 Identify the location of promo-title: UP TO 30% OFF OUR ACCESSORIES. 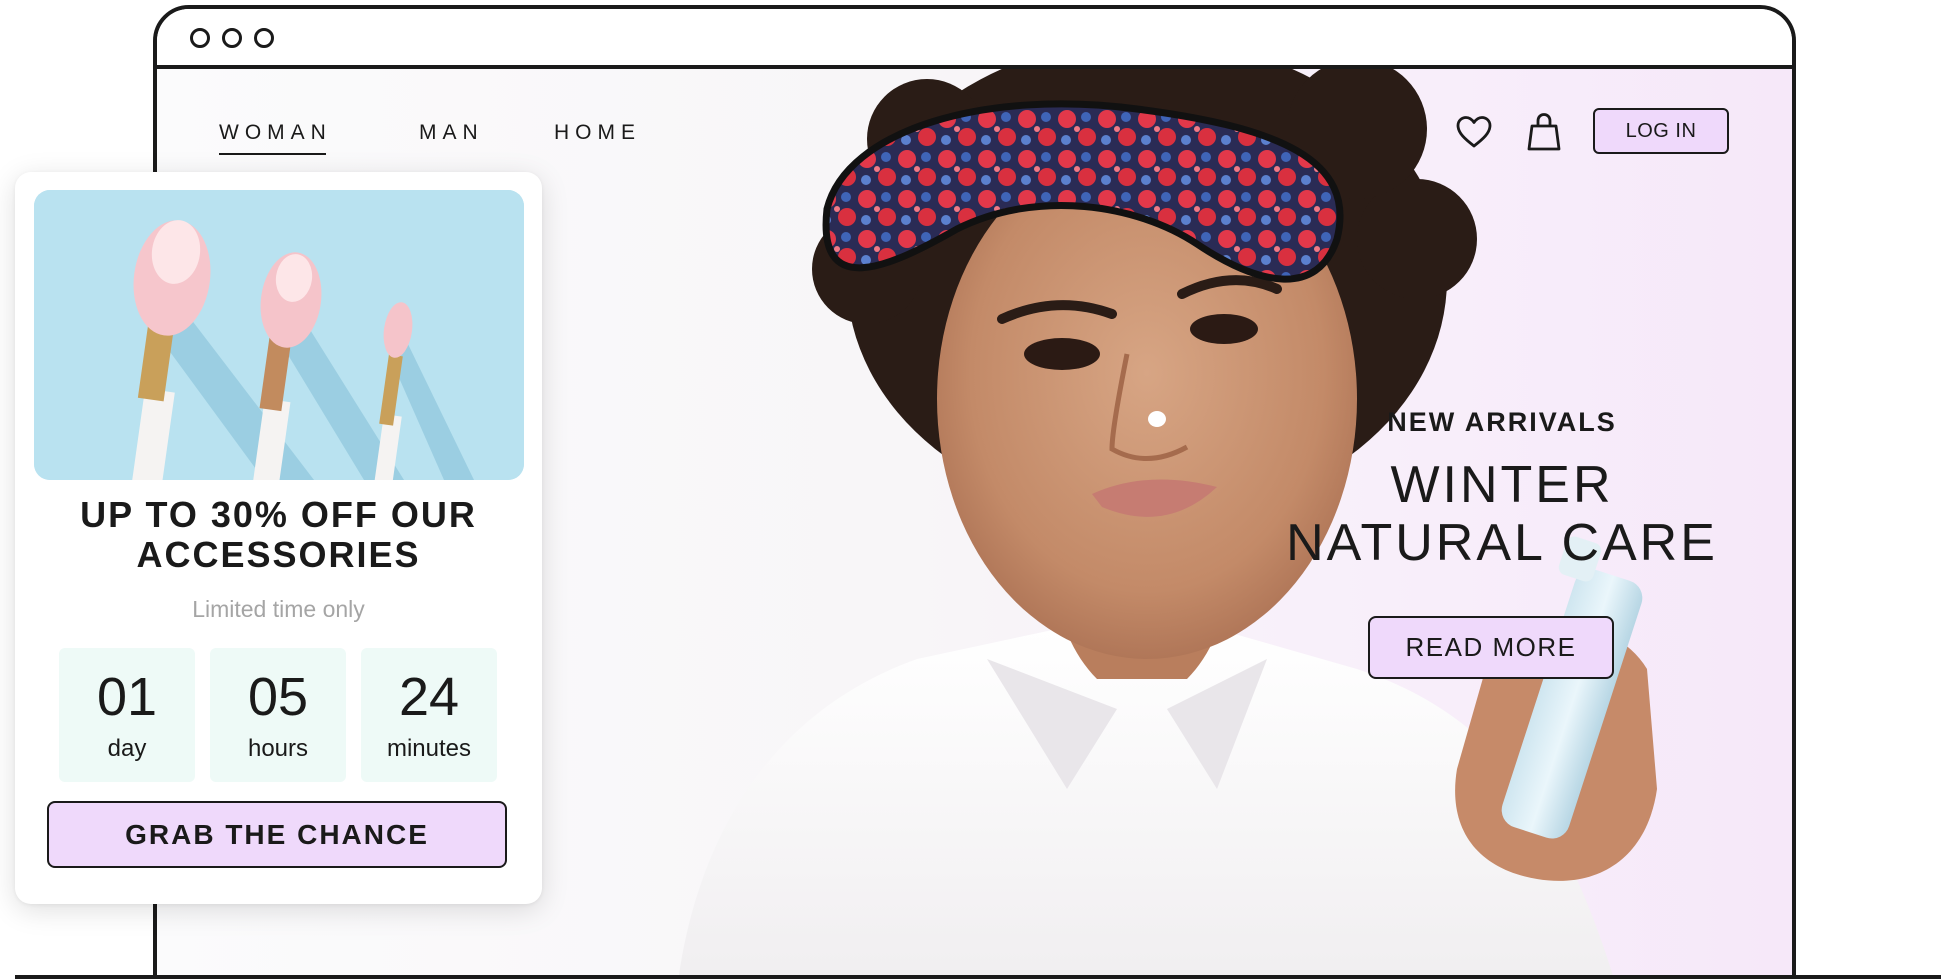
(278, 535).